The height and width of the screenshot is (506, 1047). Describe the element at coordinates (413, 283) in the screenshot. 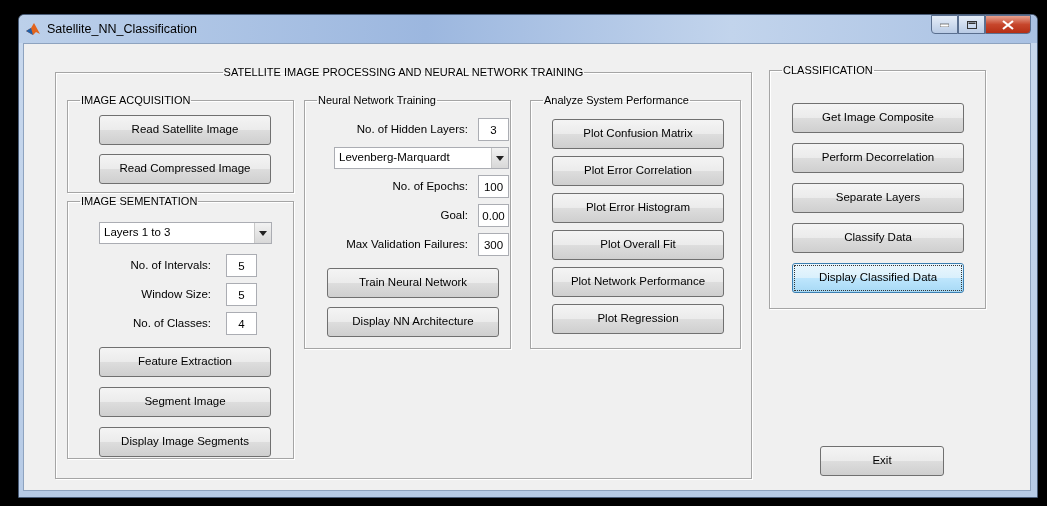

I see `push-button: Train Neural Network` at that location.